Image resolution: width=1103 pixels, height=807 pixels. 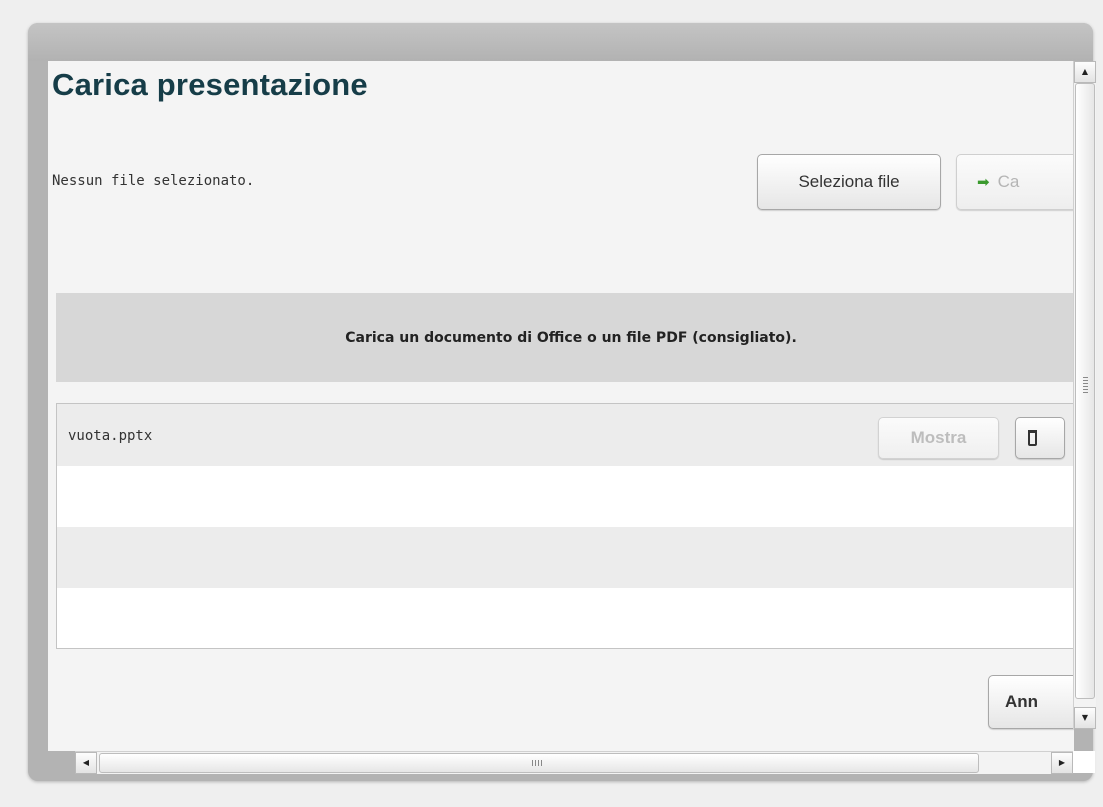 I want to click on select-file-button: Seleziona file, so click(x=849, y=182).